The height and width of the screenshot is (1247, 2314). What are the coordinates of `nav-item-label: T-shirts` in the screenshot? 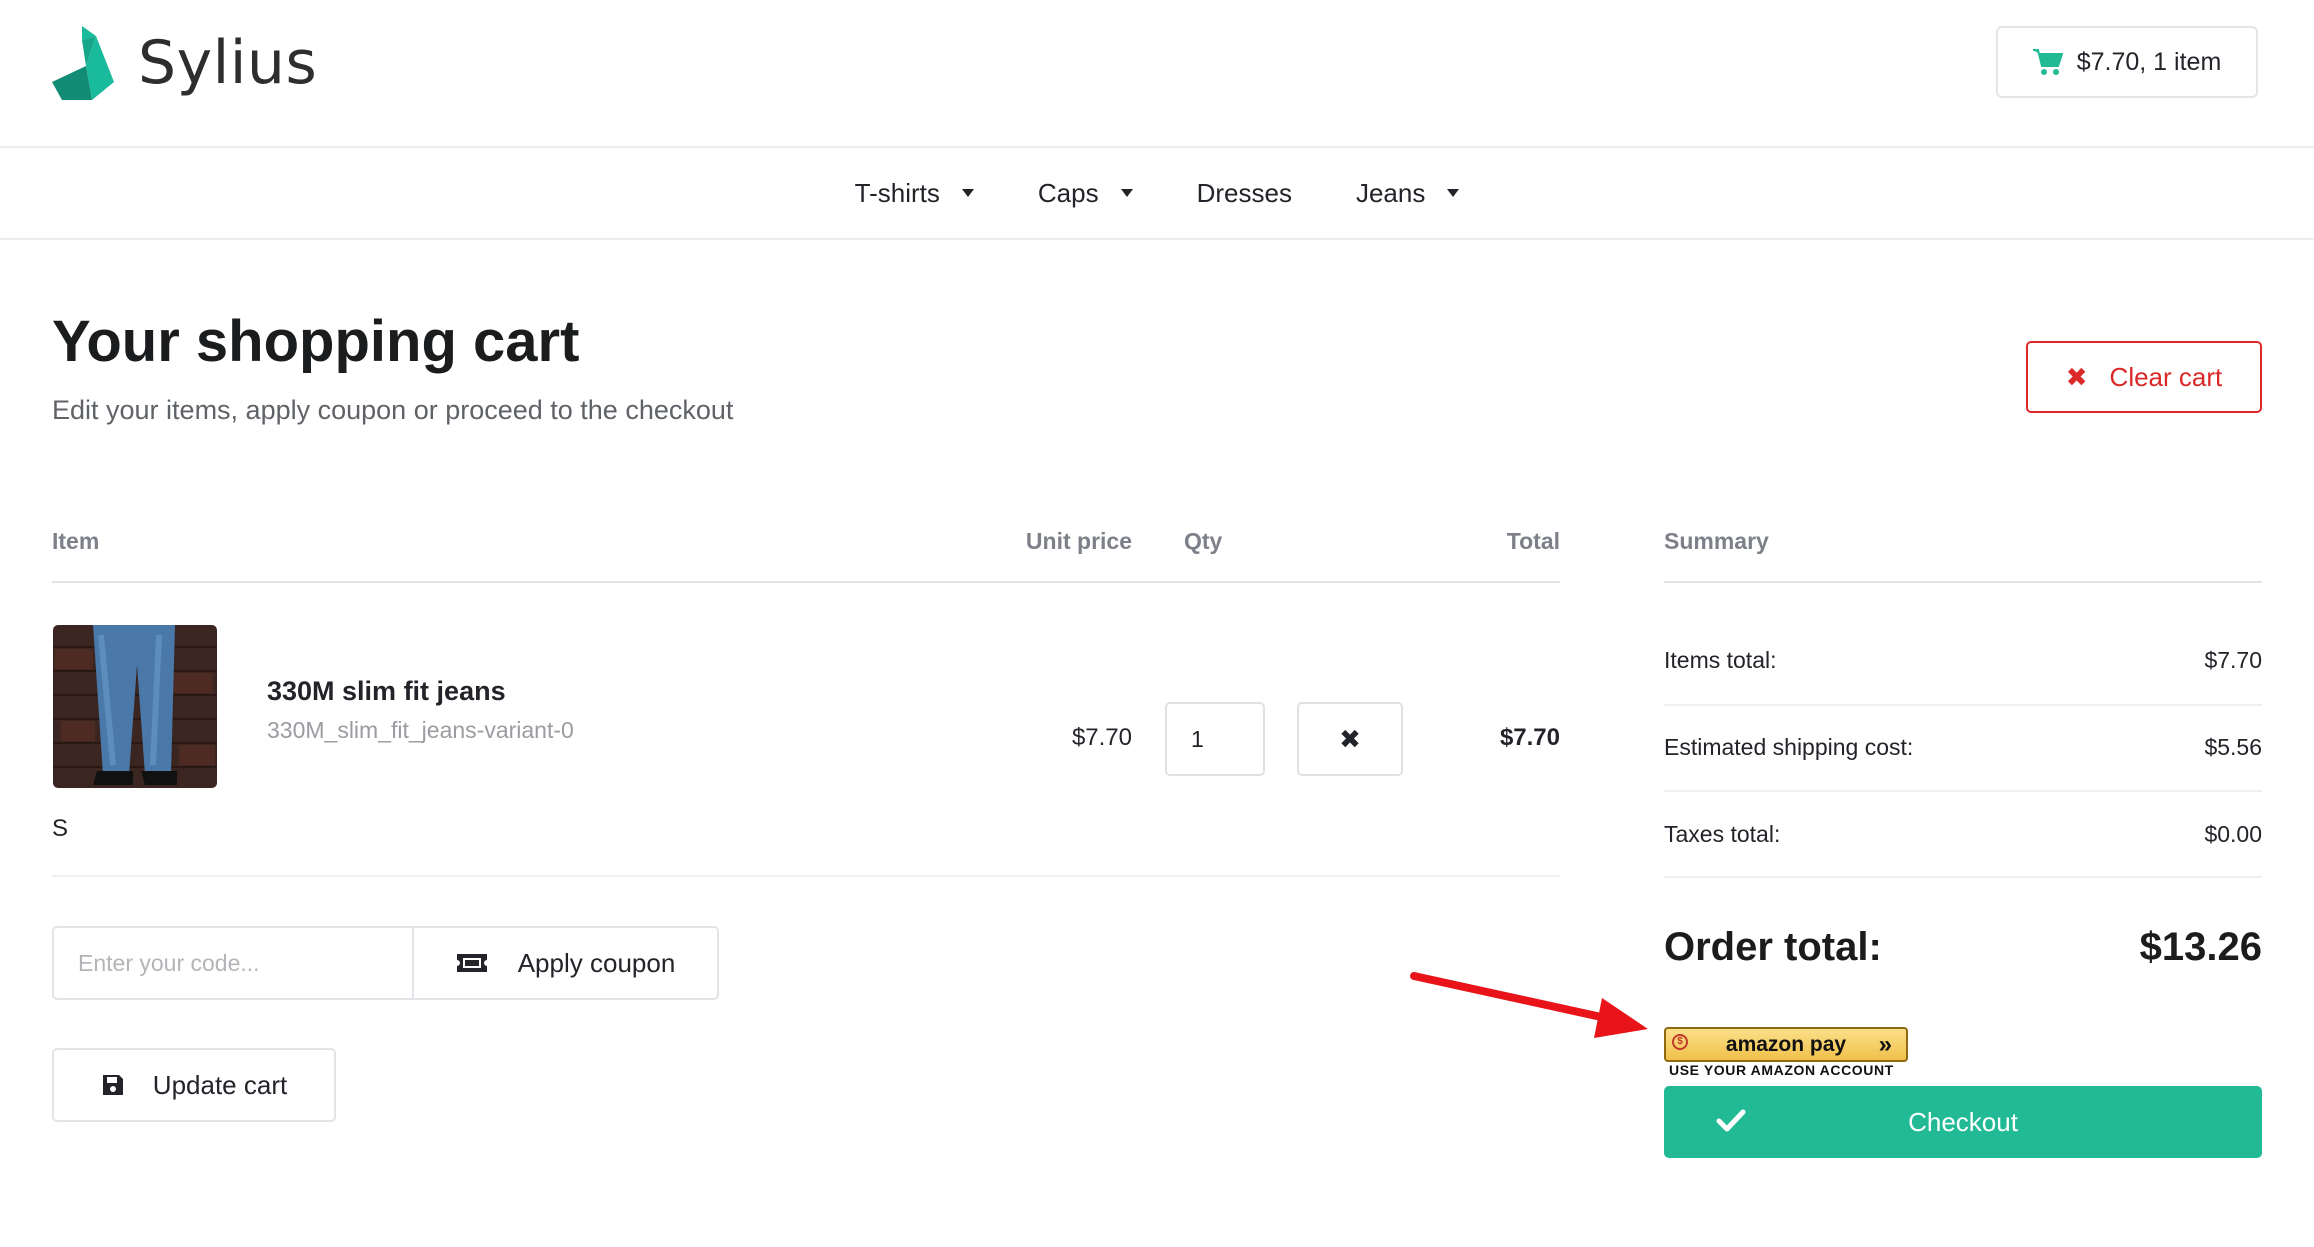 It's located at (897, 192).